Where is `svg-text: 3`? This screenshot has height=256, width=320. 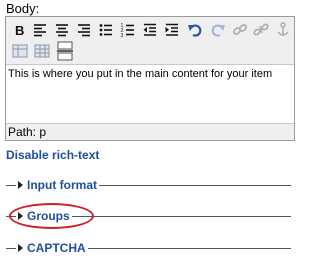
svg-text: 3 is located at coordinates (122, 35).